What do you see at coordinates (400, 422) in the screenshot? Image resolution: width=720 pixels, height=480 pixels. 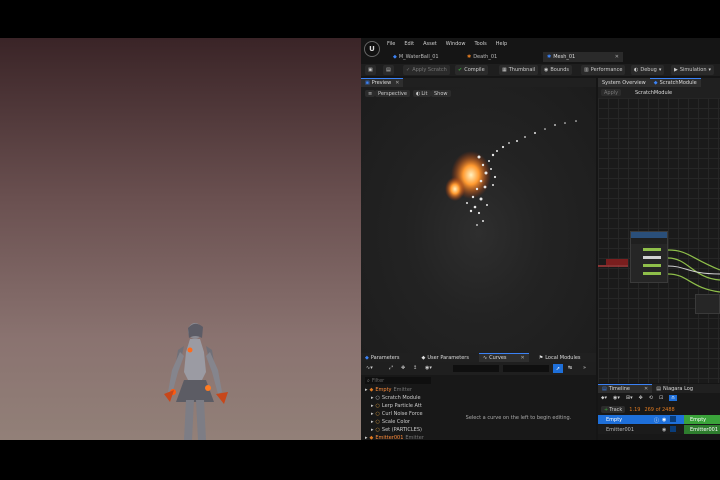 I see `tree-item: ▸ ○ Scale Color` at bounding box center [400, 422].